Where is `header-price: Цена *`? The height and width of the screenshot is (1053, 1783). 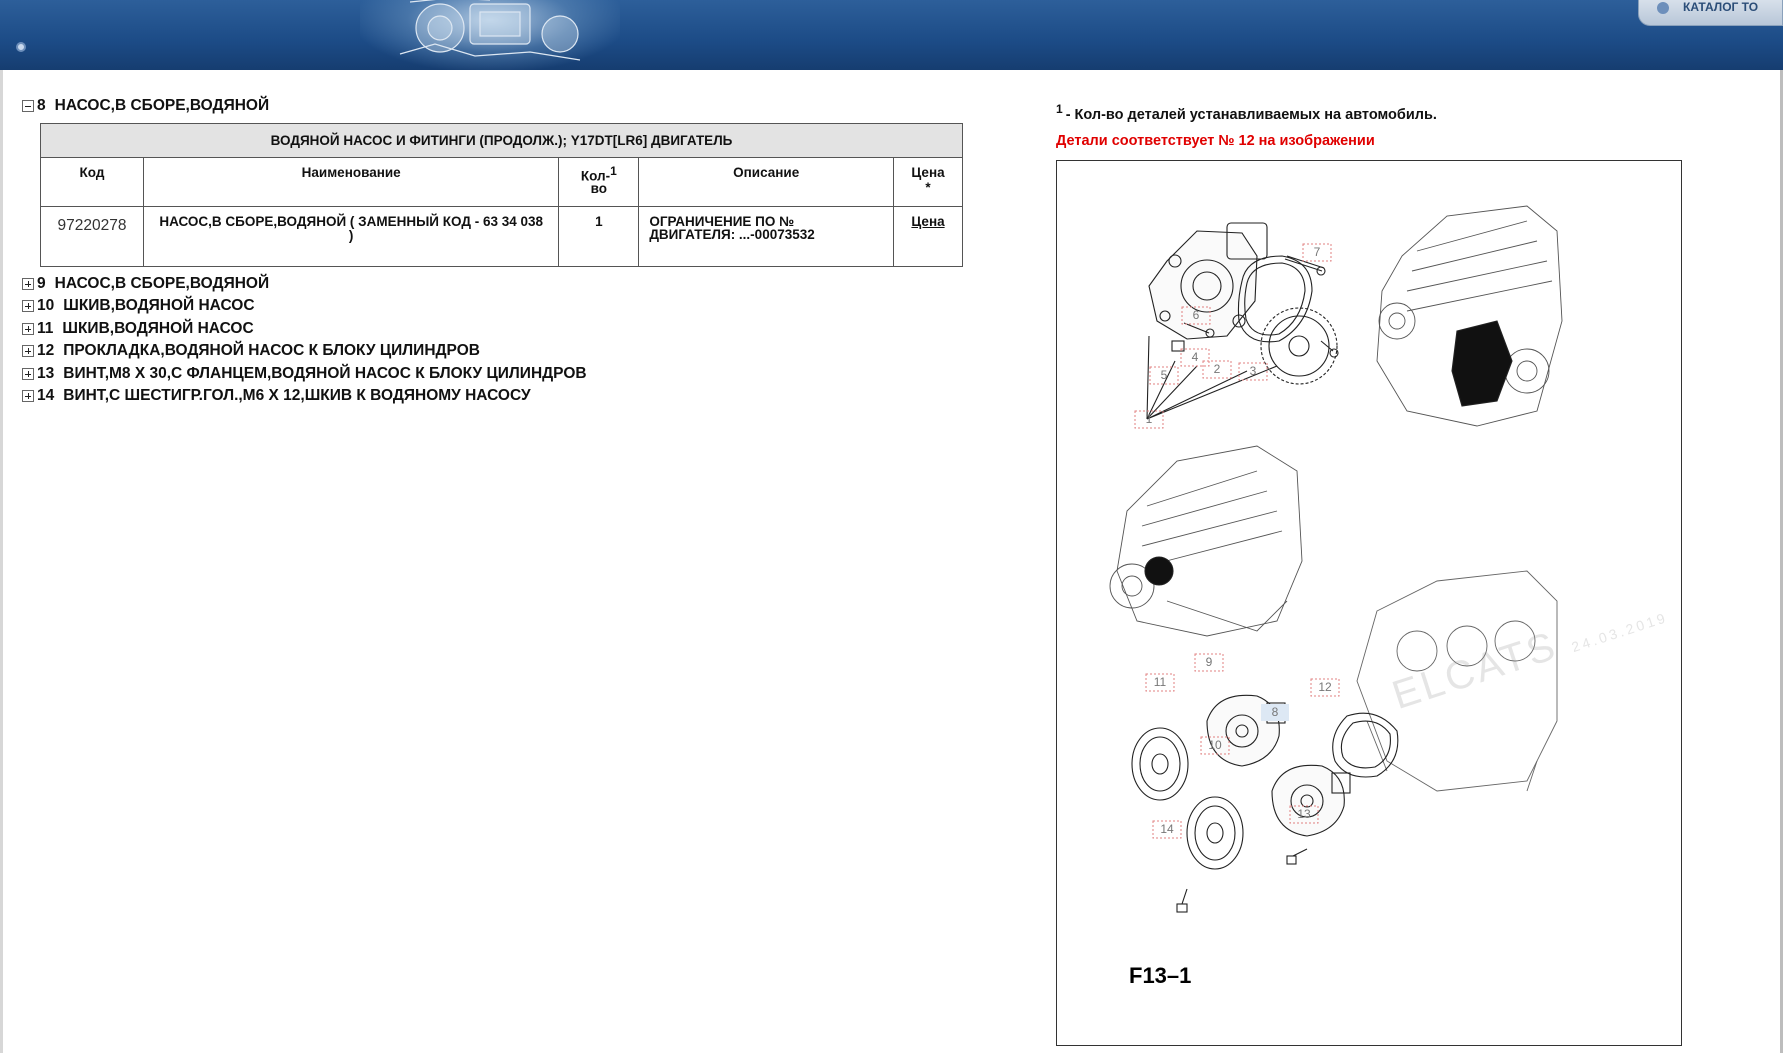
header-price: Цена * is located at coordinates (928, 181).